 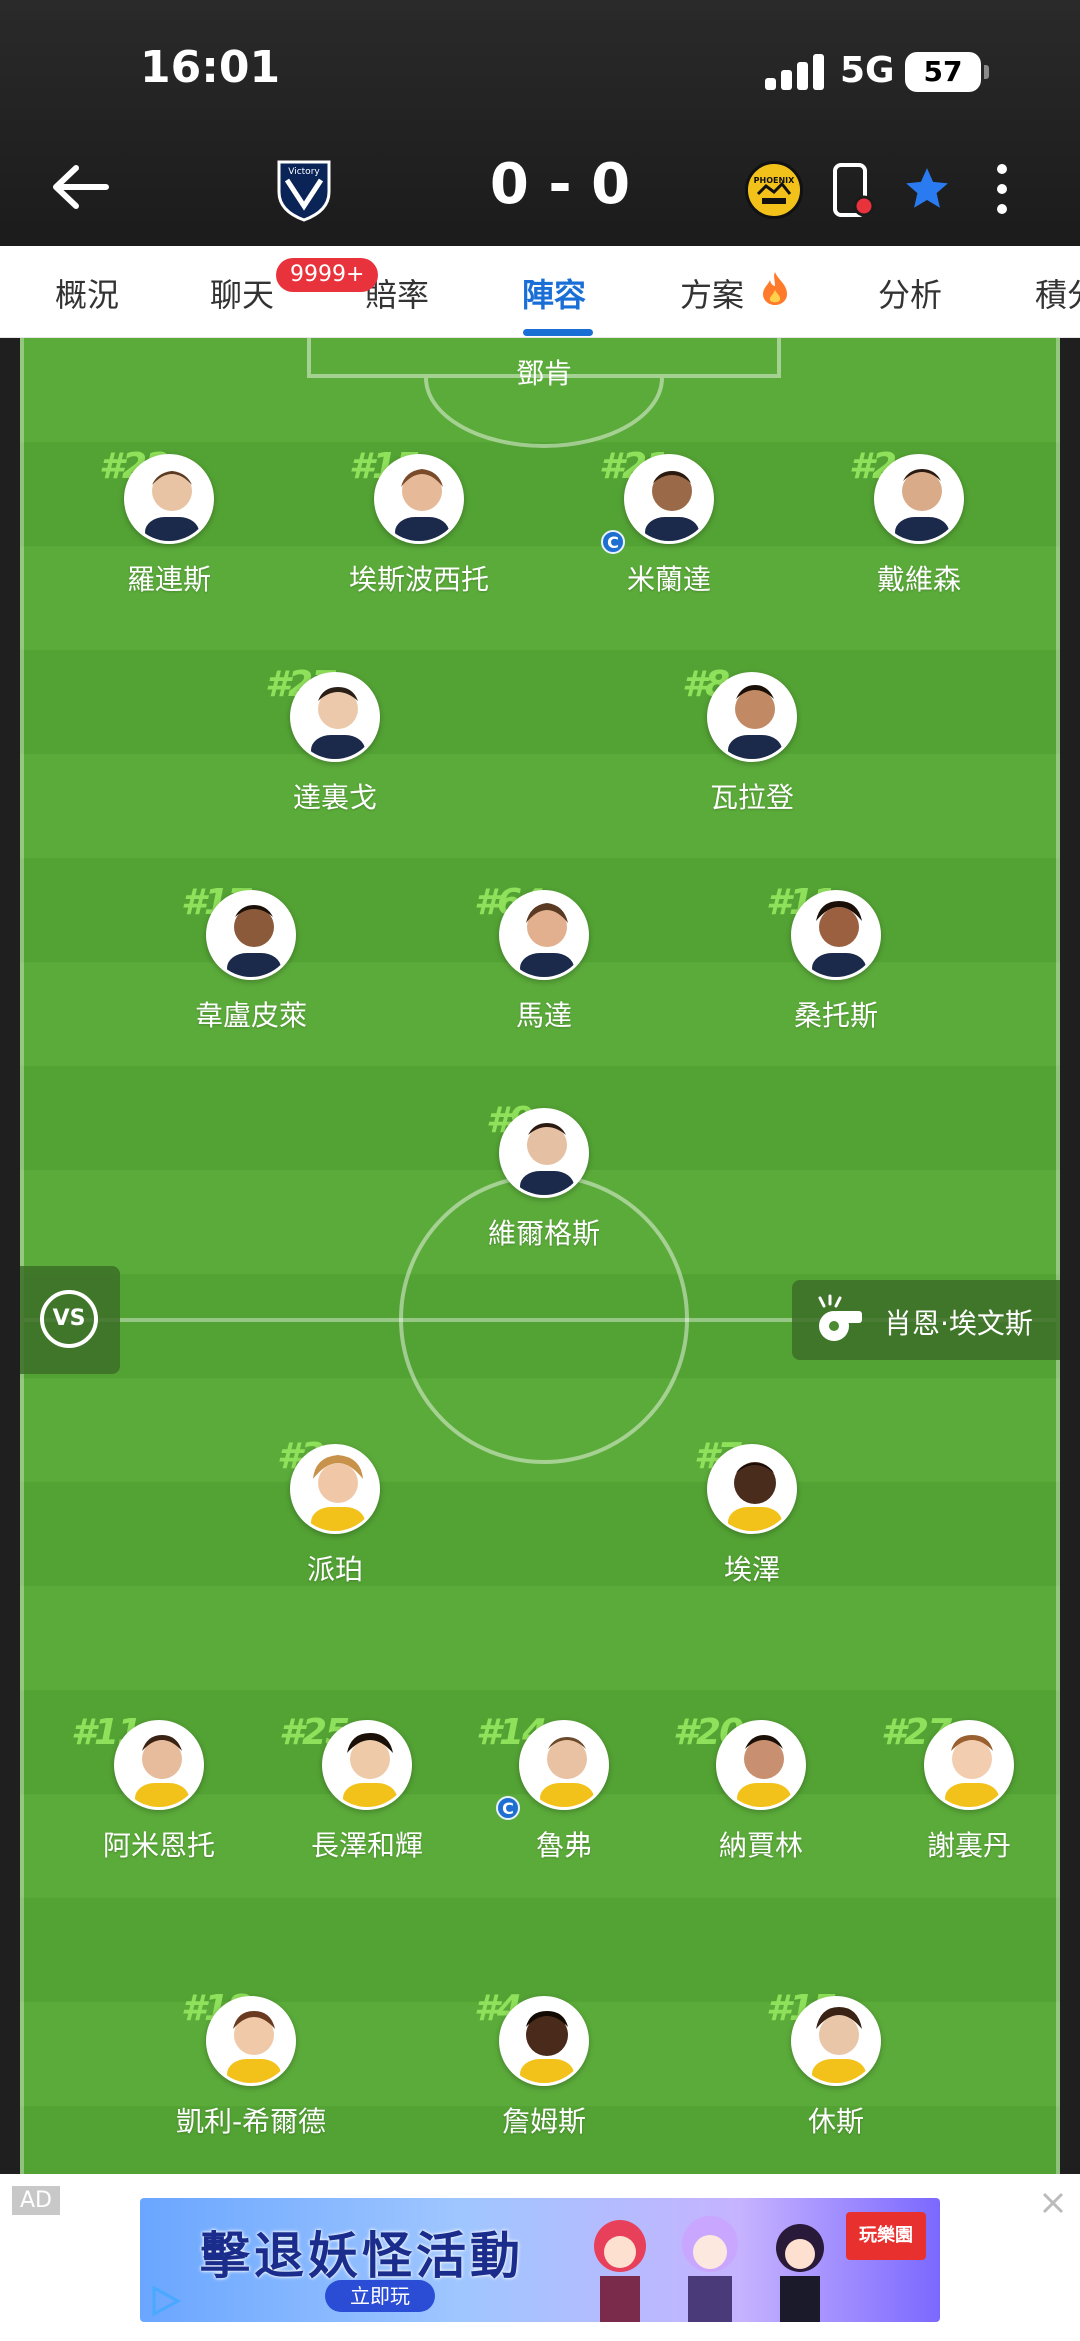 What do you see at coordinates (36, 2200) in the screenshot?
I see `ad-label: AD` at bounding box center [36, 2200].